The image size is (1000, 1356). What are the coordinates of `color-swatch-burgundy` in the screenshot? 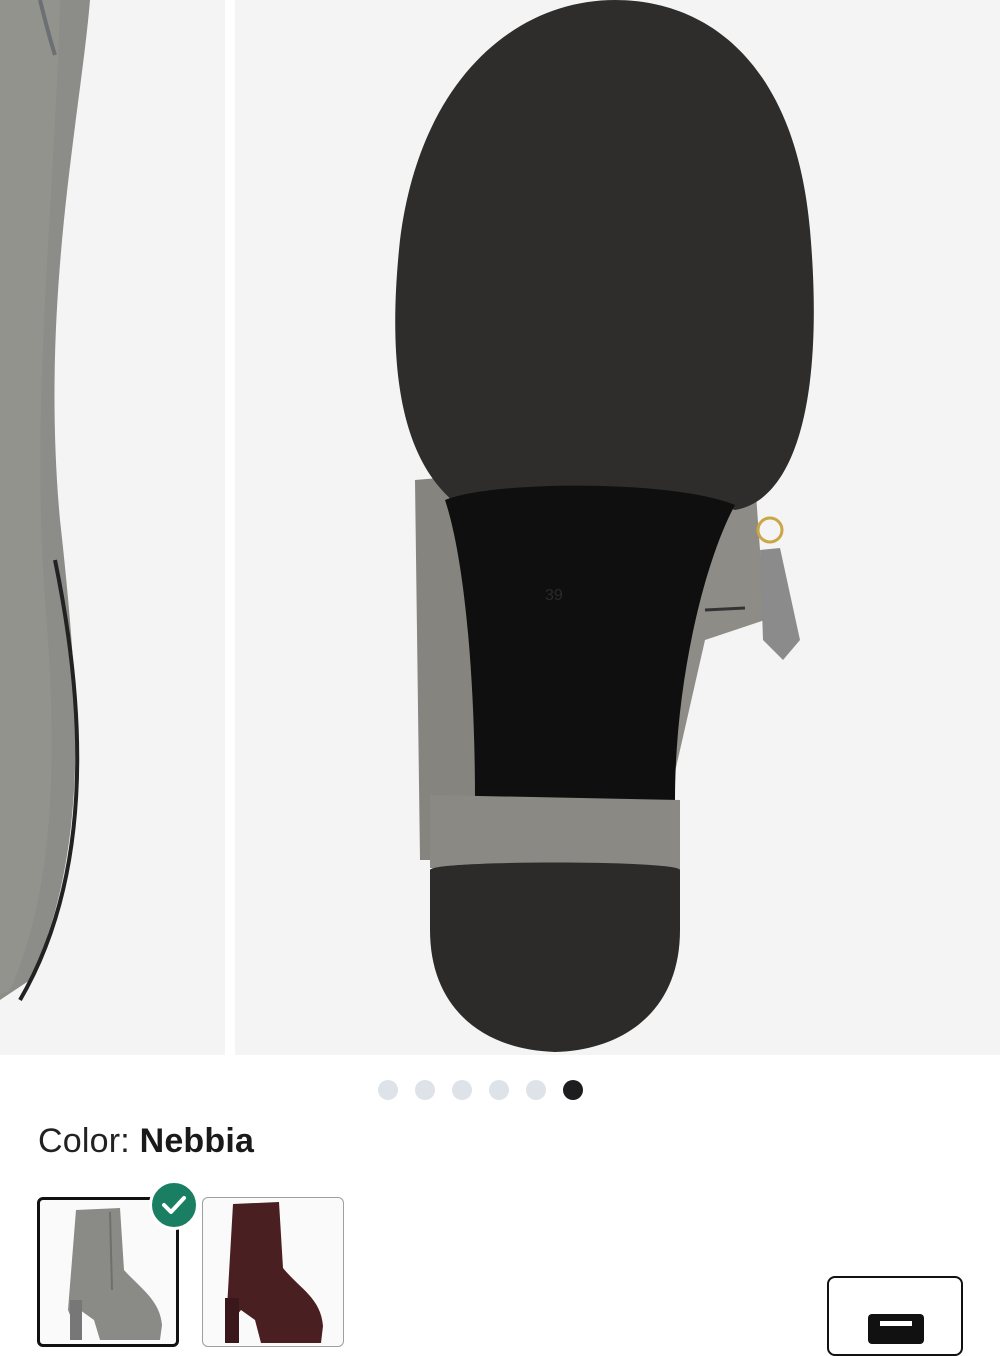 It's located at (273, 1272).